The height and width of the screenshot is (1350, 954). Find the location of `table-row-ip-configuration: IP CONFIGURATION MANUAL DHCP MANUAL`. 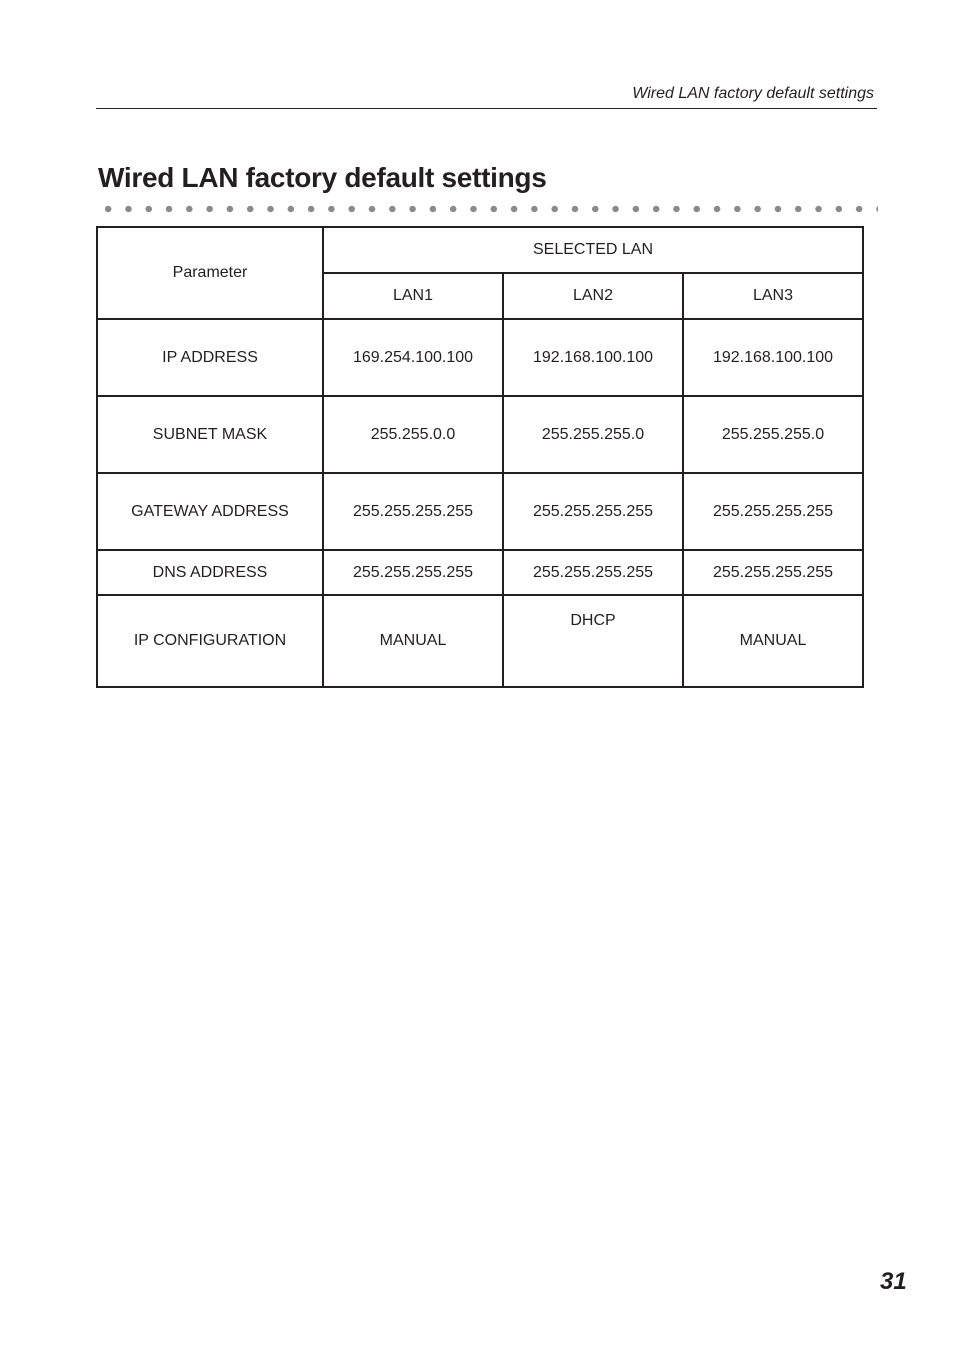

table-row-ip-configuration: IP CONFIGURATION MANUAL DHCP MANUAL is located at coordinates (480, 641).